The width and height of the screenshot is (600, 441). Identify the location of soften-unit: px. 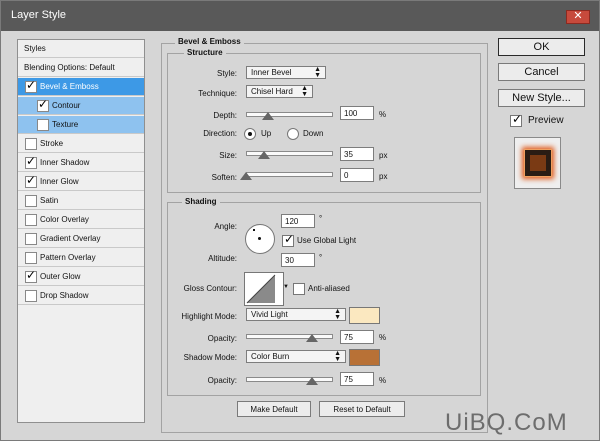
(383, 176).